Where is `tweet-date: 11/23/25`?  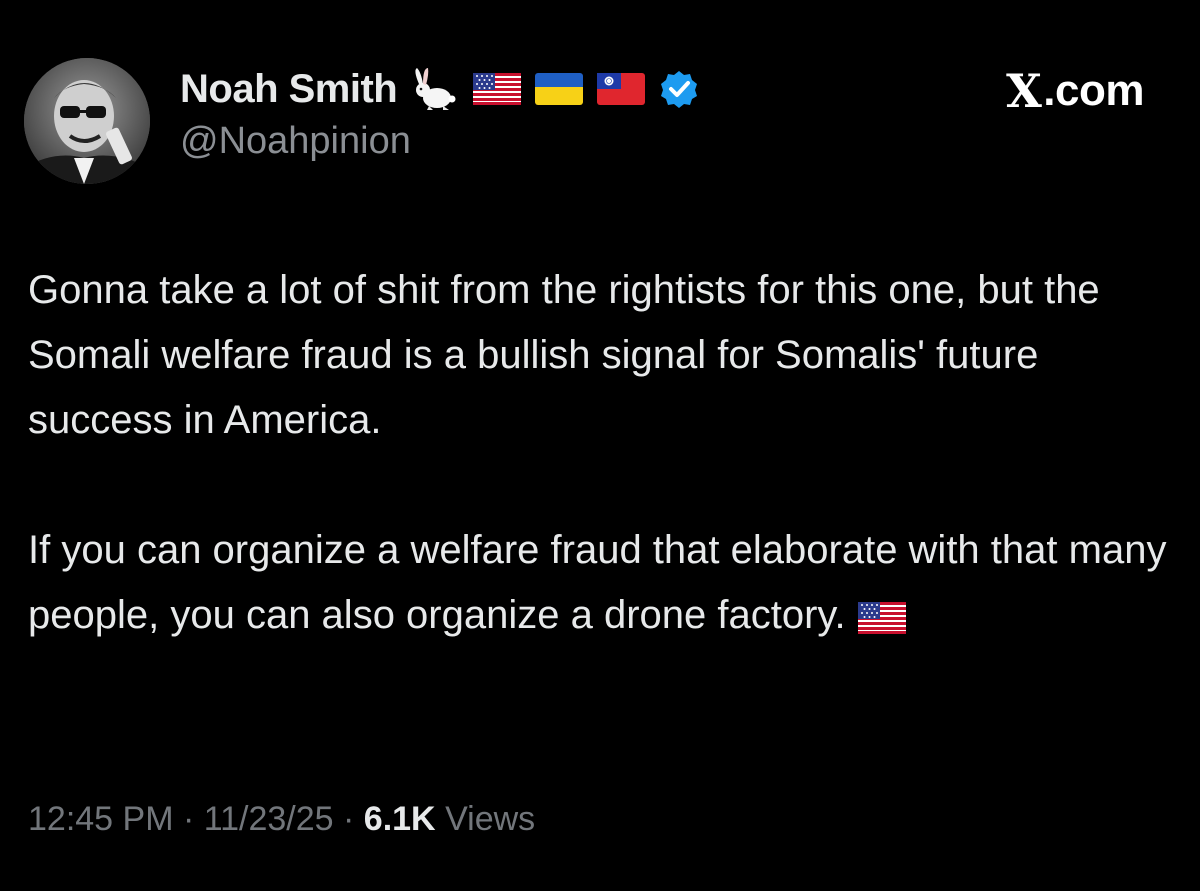
tweet-date: 11/23/25 is located at coordinates (269, 819).